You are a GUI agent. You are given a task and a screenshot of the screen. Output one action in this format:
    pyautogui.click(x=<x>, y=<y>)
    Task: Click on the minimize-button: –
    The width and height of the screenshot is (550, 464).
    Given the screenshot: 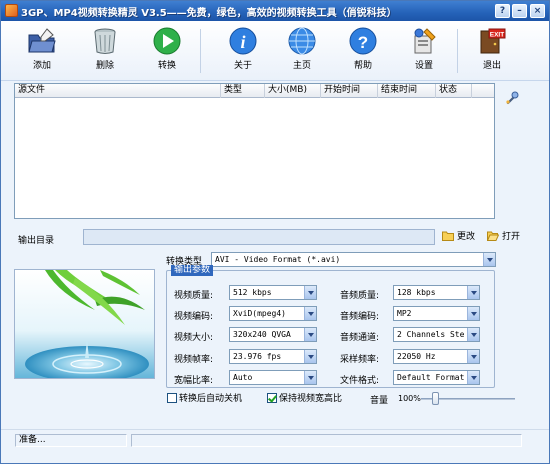 What is the action you would take?
    pyautogui.click(x=519, y=11)
    